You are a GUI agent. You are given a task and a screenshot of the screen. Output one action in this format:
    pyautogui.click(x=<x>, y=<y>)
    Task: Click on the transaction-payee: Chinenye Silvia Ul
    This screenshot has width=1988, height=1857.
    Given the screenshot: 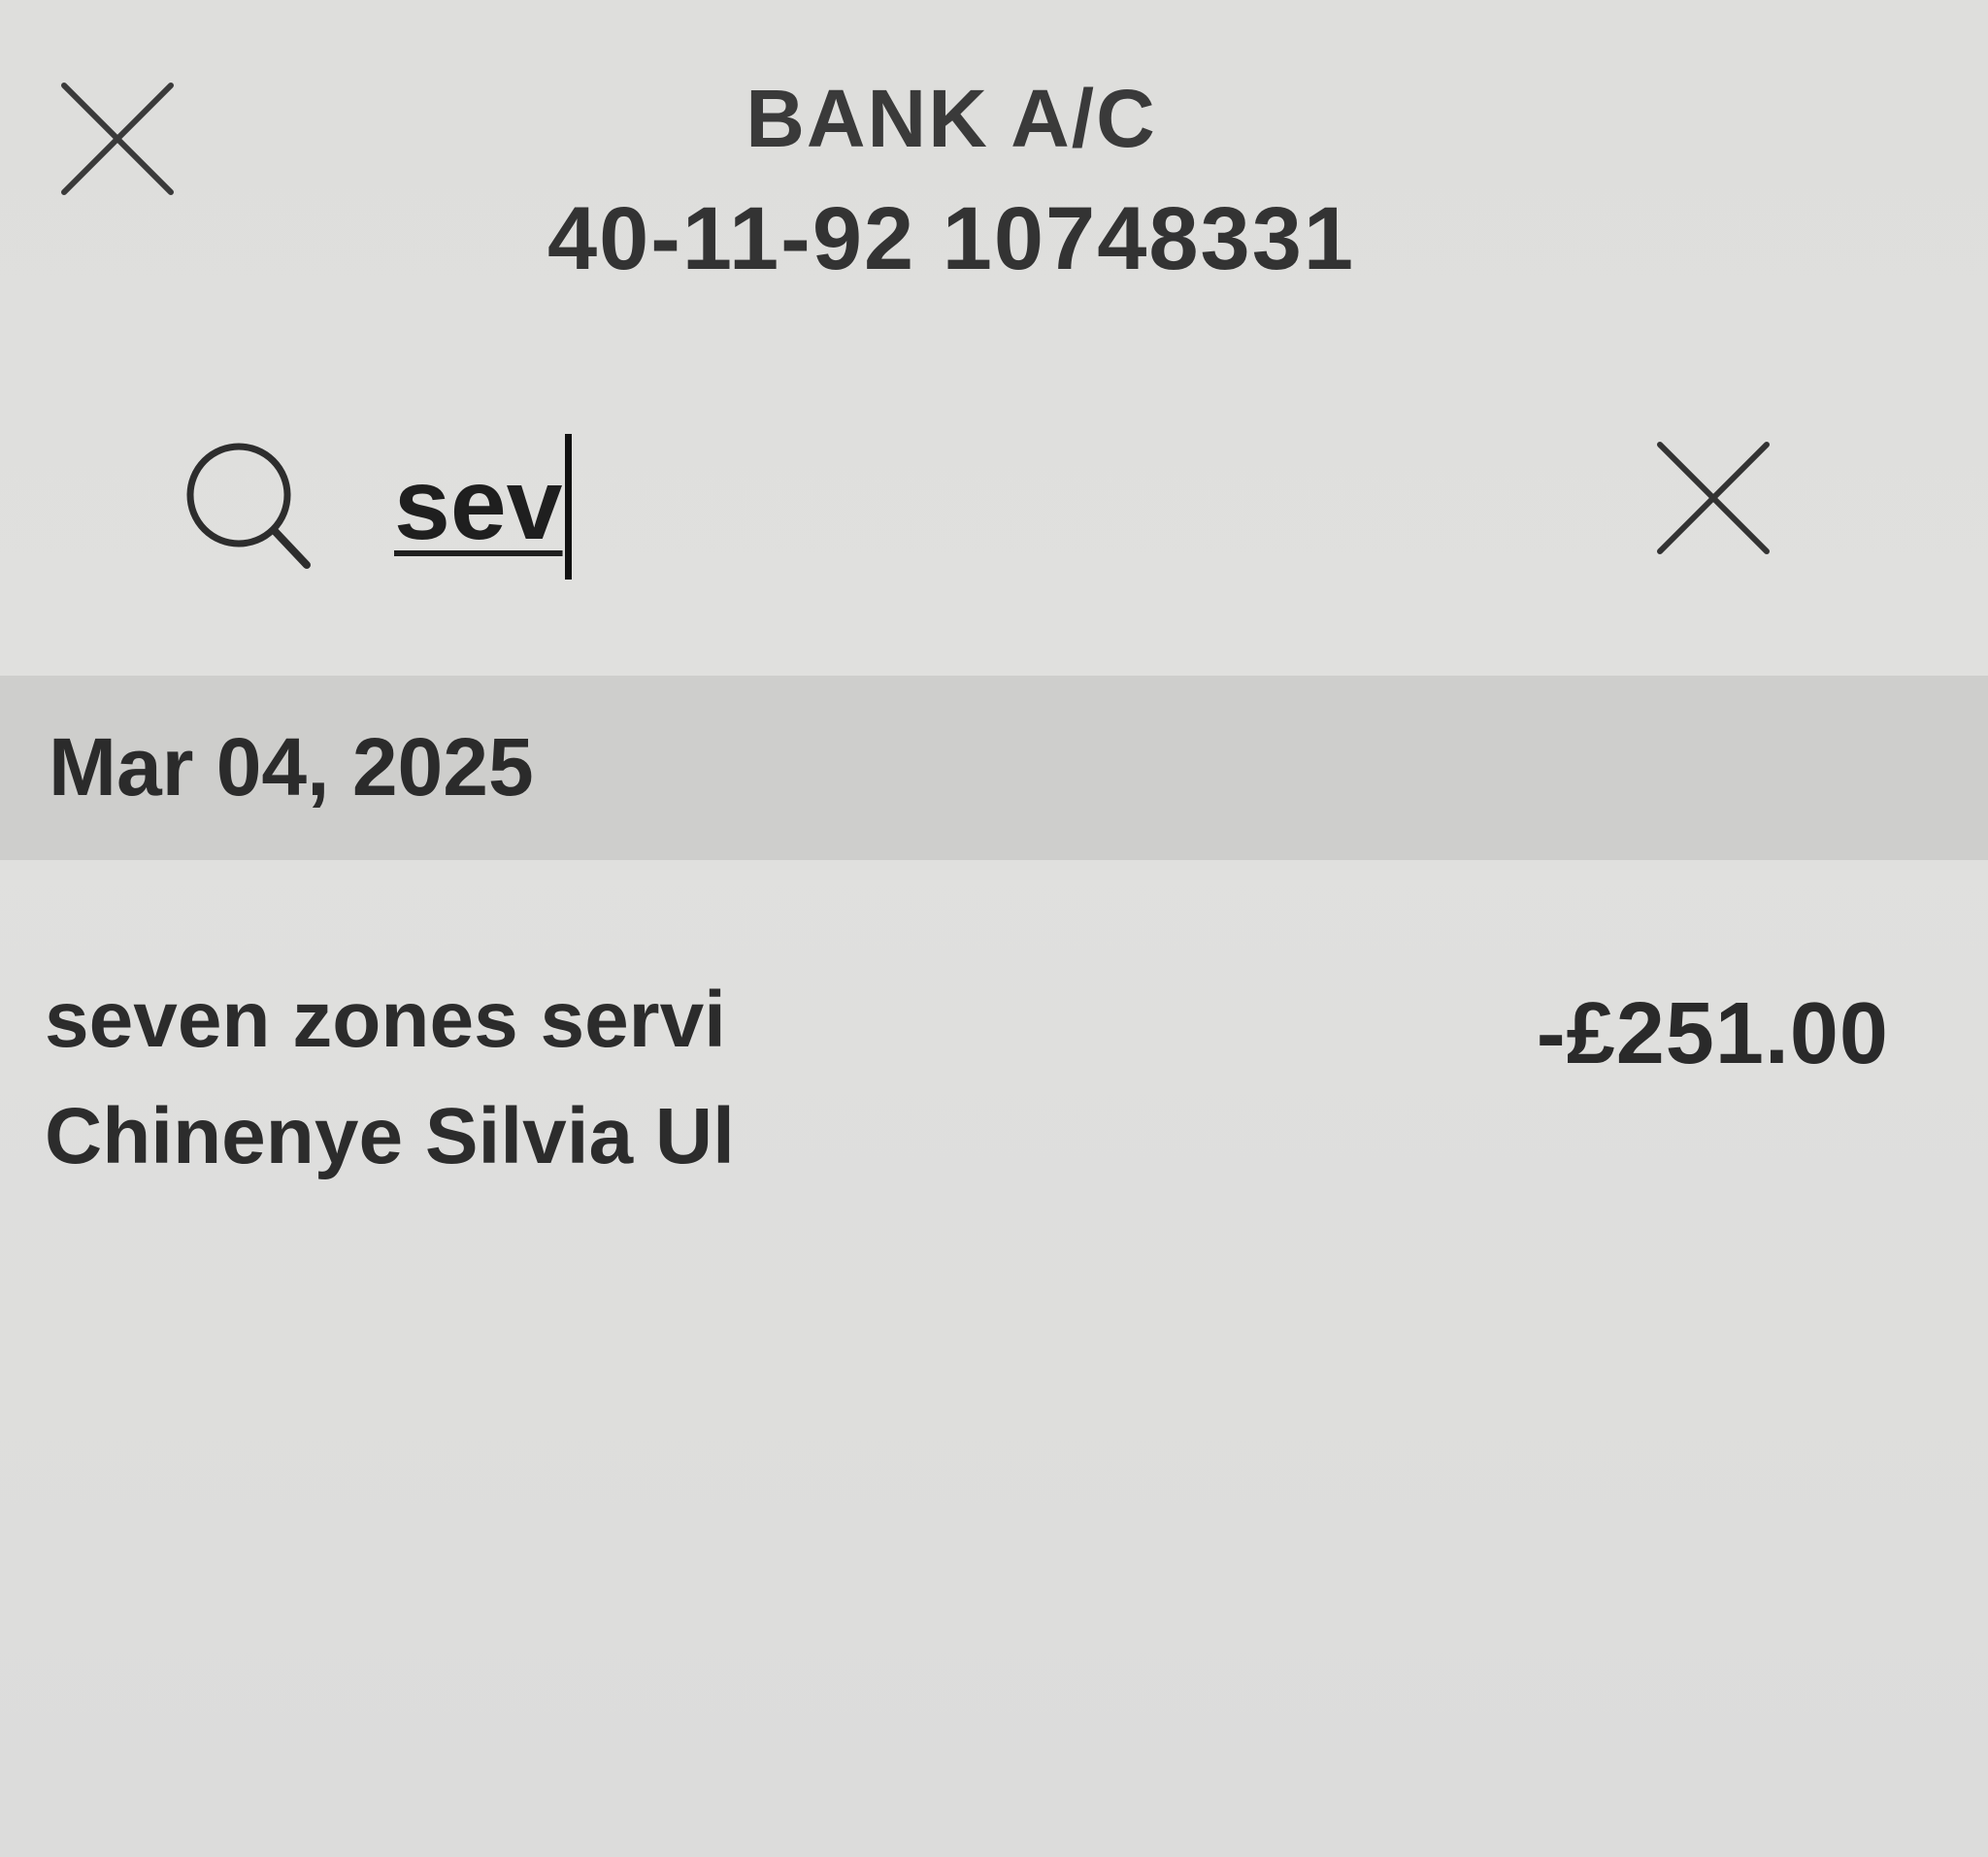 What is the action you would take?
    pyautogui.click(x=390, y=1136)
    